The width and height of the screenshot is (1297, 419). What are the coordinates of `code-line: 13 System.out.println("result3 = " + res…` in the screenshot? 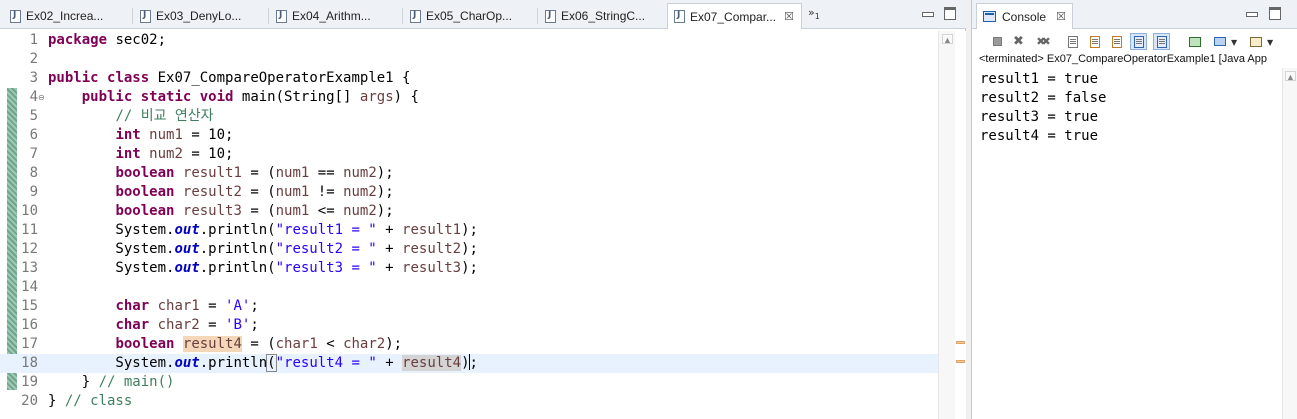 It's located at (469, 268).